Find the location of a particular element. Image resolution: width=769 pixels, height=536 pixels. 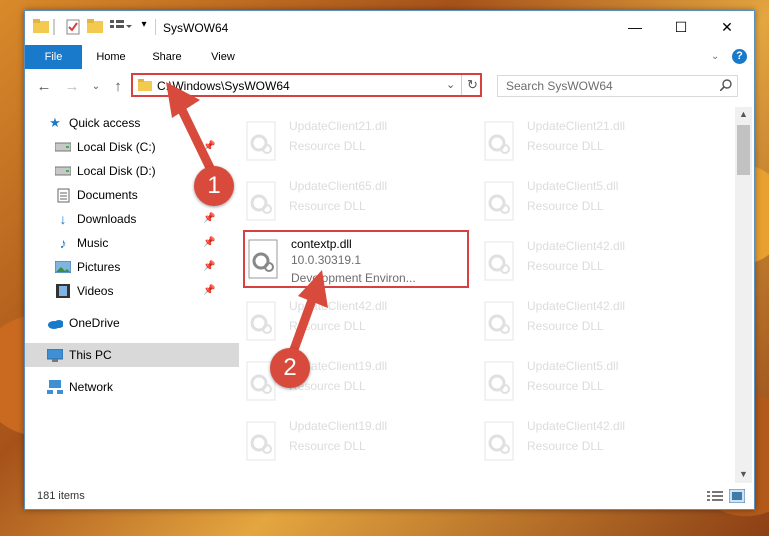

address-dropdown-chevron-icon: ⌄ is located at coordinates (450, 84).